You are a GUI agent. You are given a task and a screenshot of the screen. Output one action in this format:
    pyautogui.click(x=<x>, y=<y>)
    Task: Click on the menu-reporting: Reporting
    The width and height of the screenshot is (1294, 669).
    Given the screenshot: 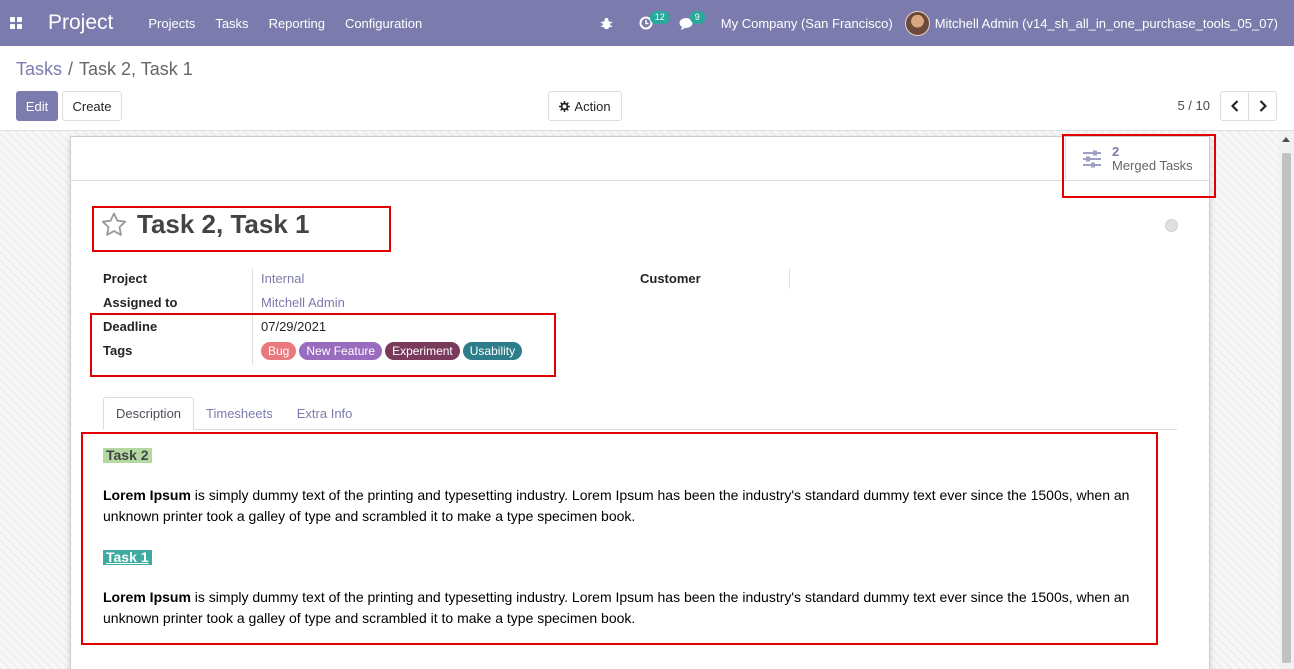 What is the action you would take?
    pyautogui.click(x=297, y=23)
    